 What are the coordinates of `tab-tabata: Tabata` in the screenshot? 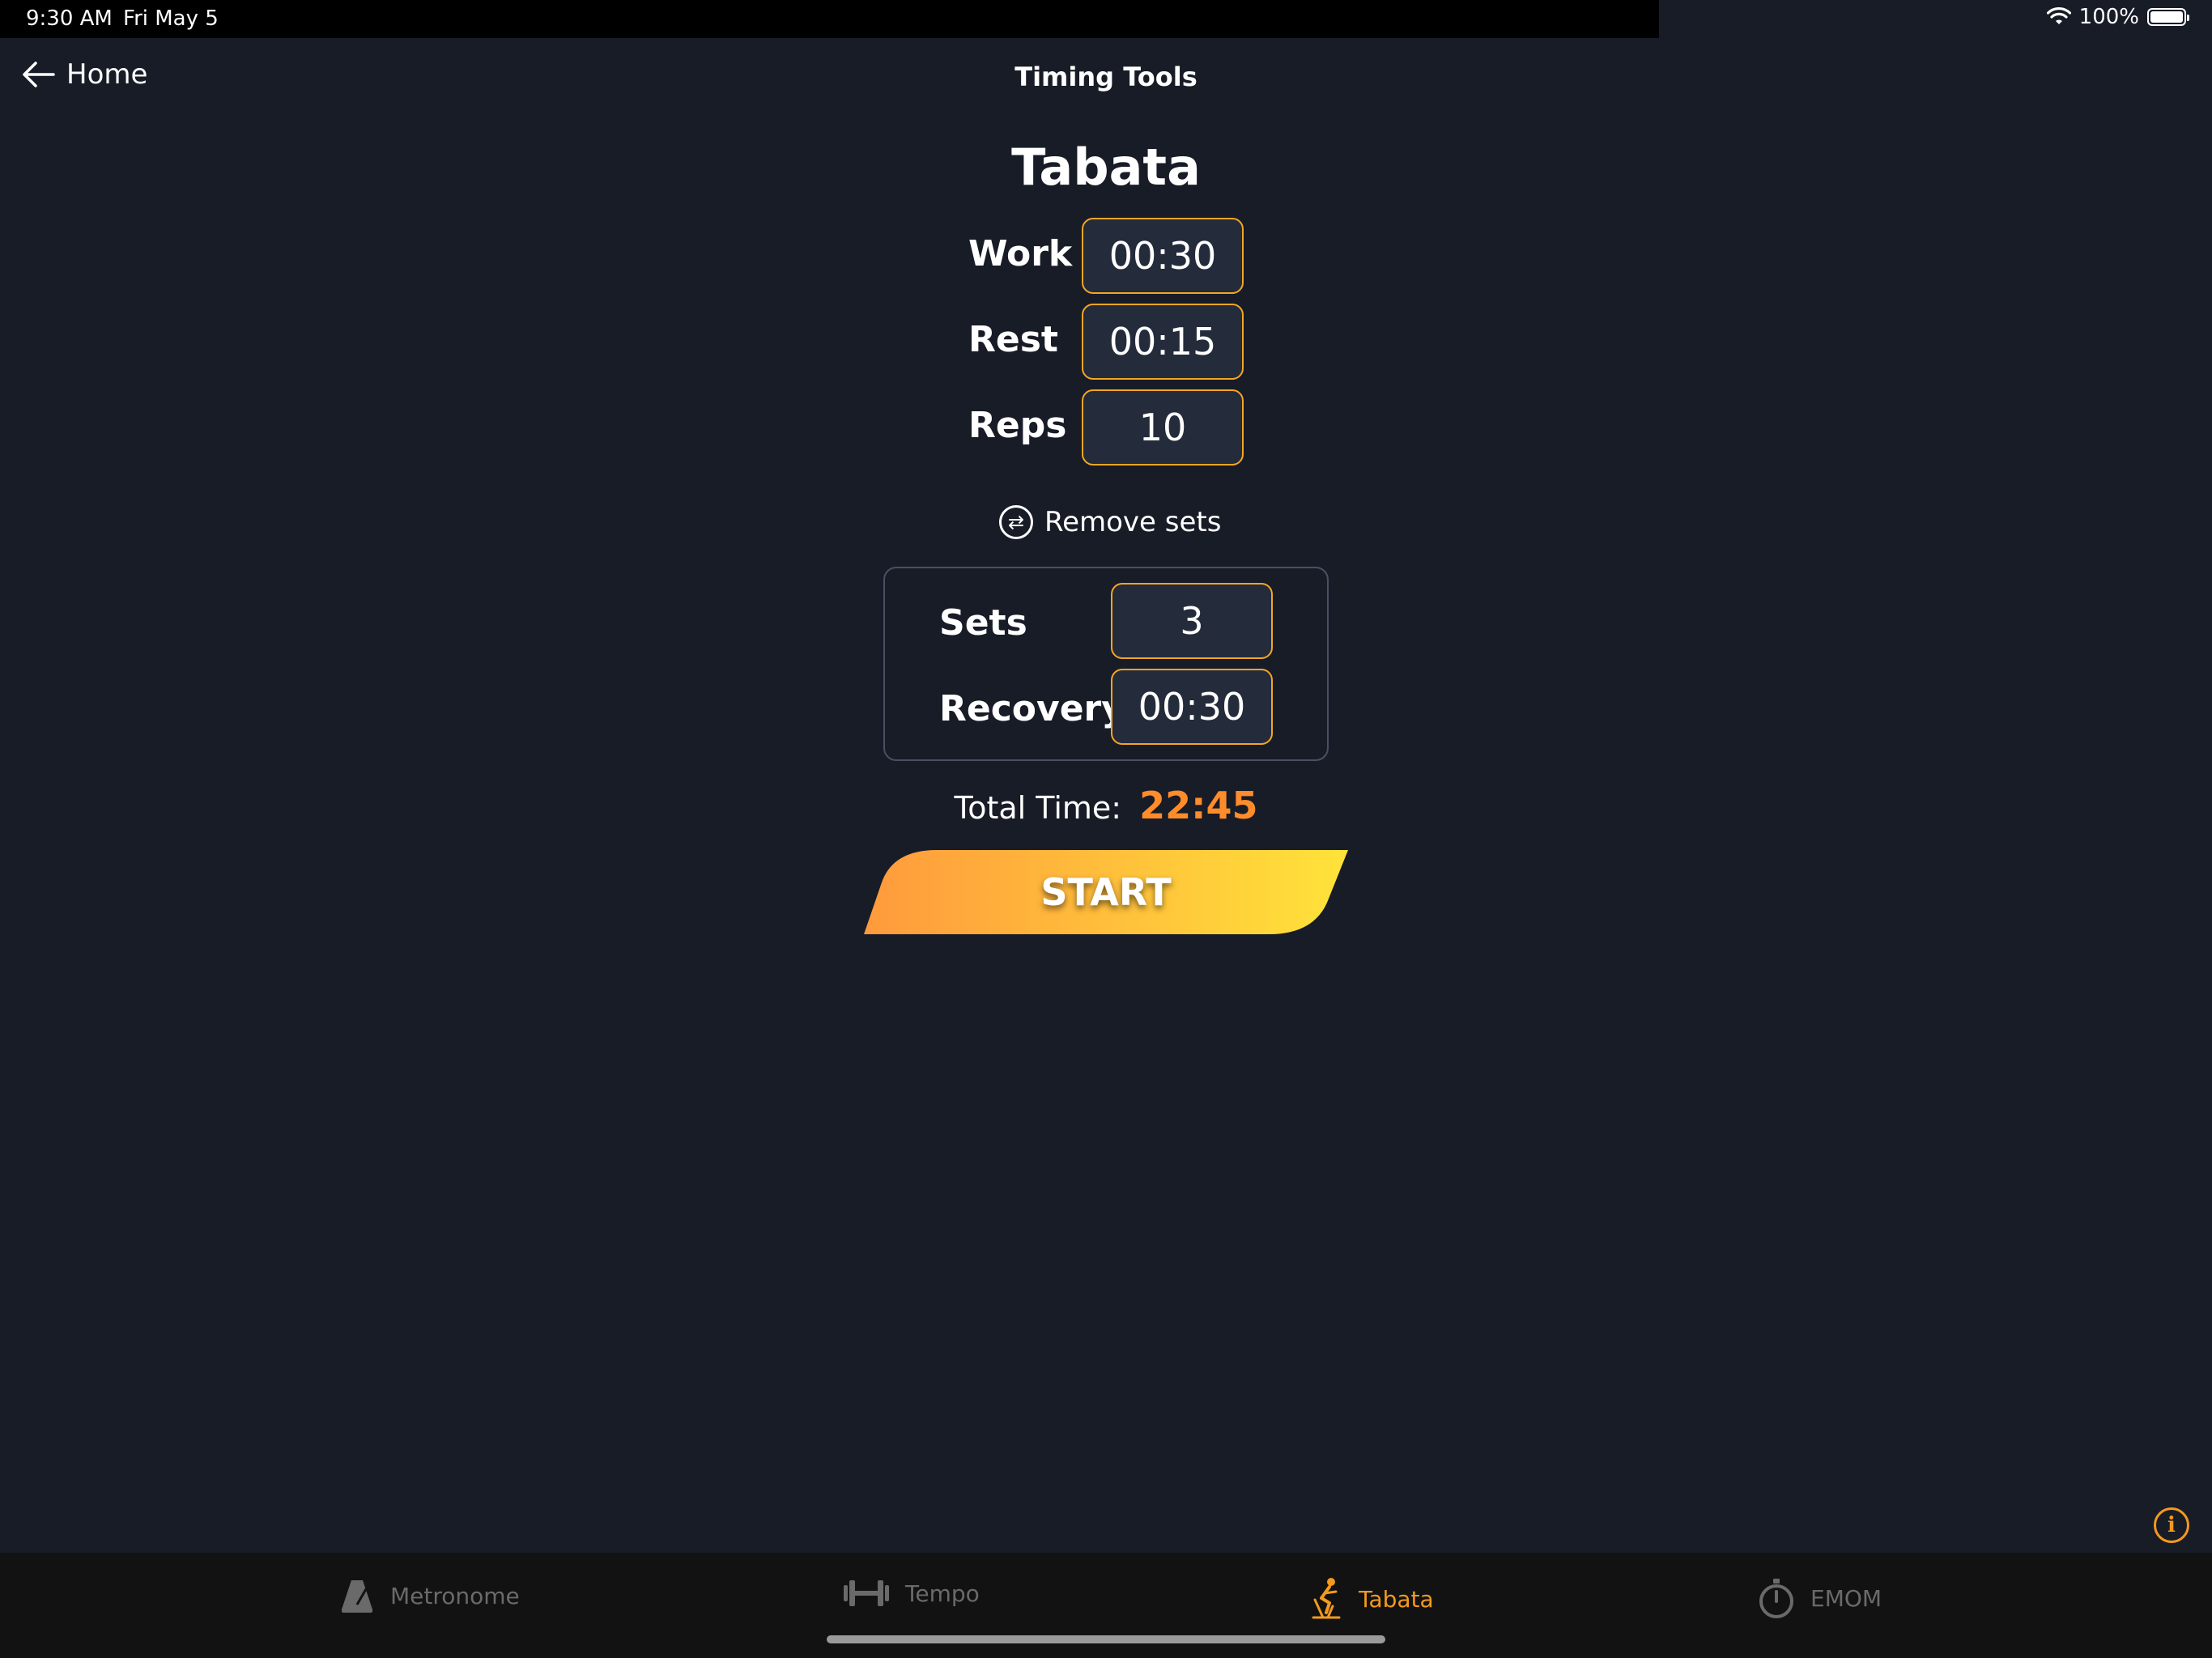 It's located at (1371, 1599).